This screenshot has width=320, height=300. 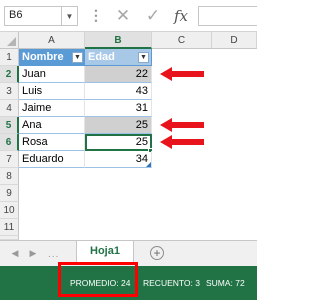 I want to click on row-header-8: 8, so click(x=9, y=176).